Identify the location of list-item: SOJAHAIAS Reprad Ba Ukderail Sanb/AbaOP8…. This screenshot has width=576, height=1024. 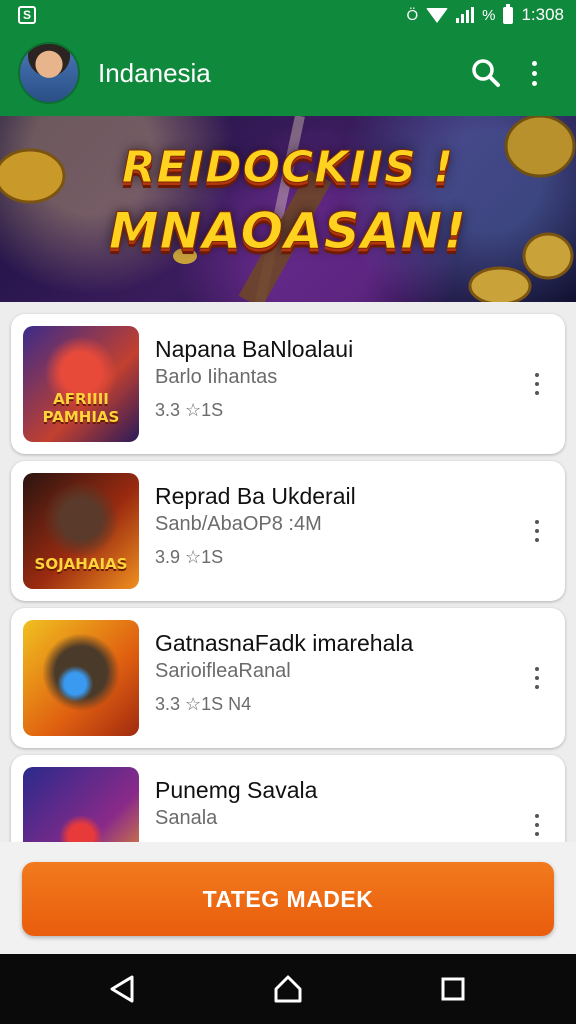
(288, 531).